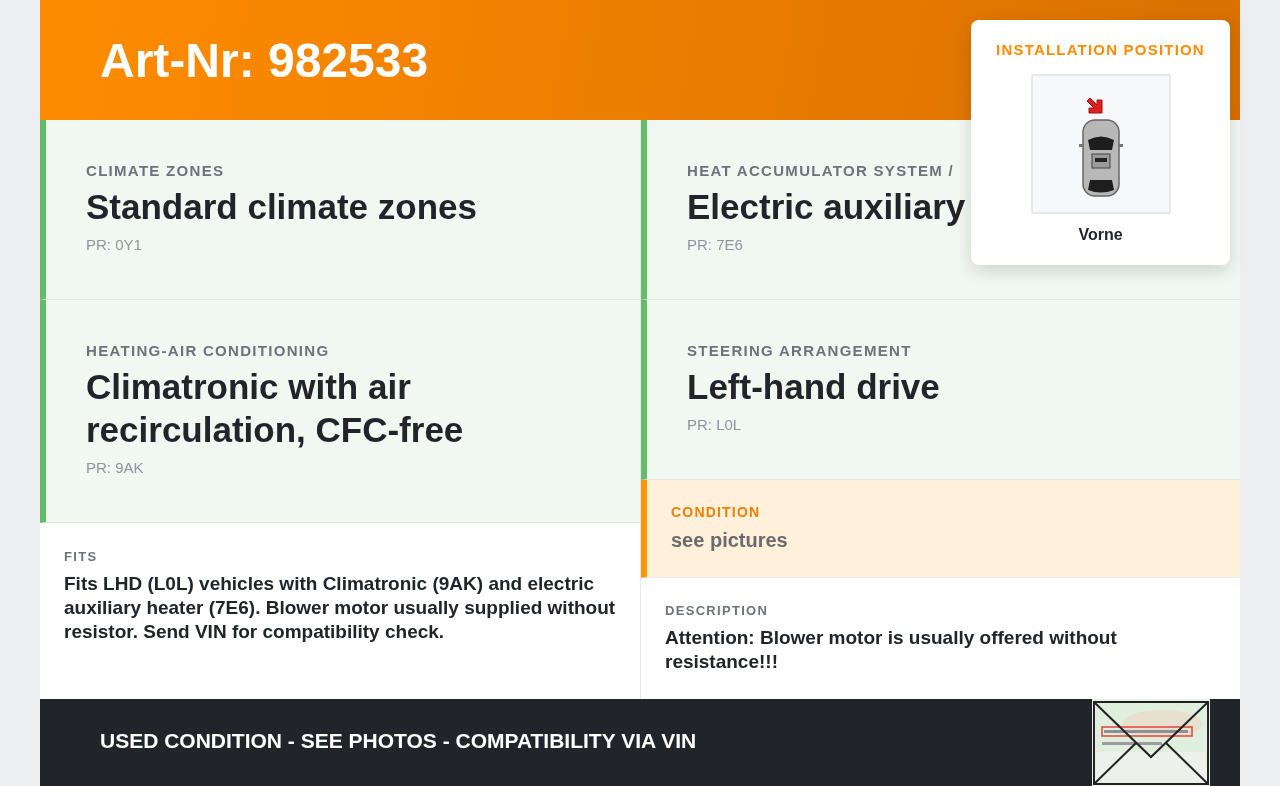 This screenshot has width=1280, height=786. Describe the element at coordinates (208, 350) in the screenshot. I see `option-label: HEATING-AIR CONDITIONING` at that location.